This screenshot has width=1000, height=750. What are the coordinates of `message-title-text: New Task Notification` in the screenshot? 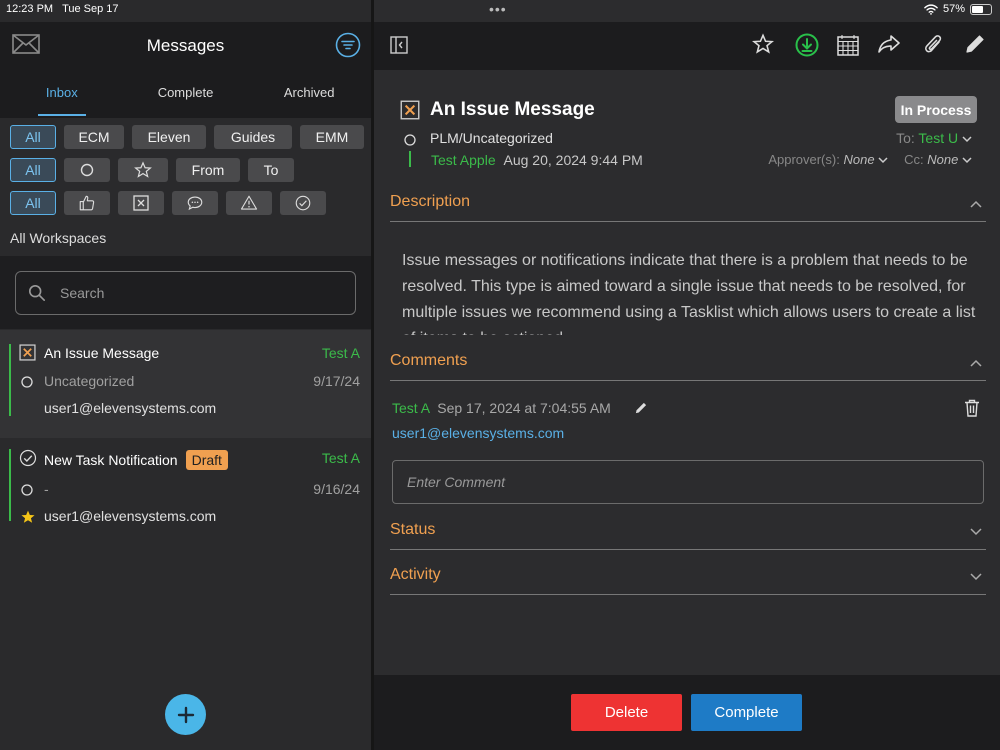 It's located at (111, 460).